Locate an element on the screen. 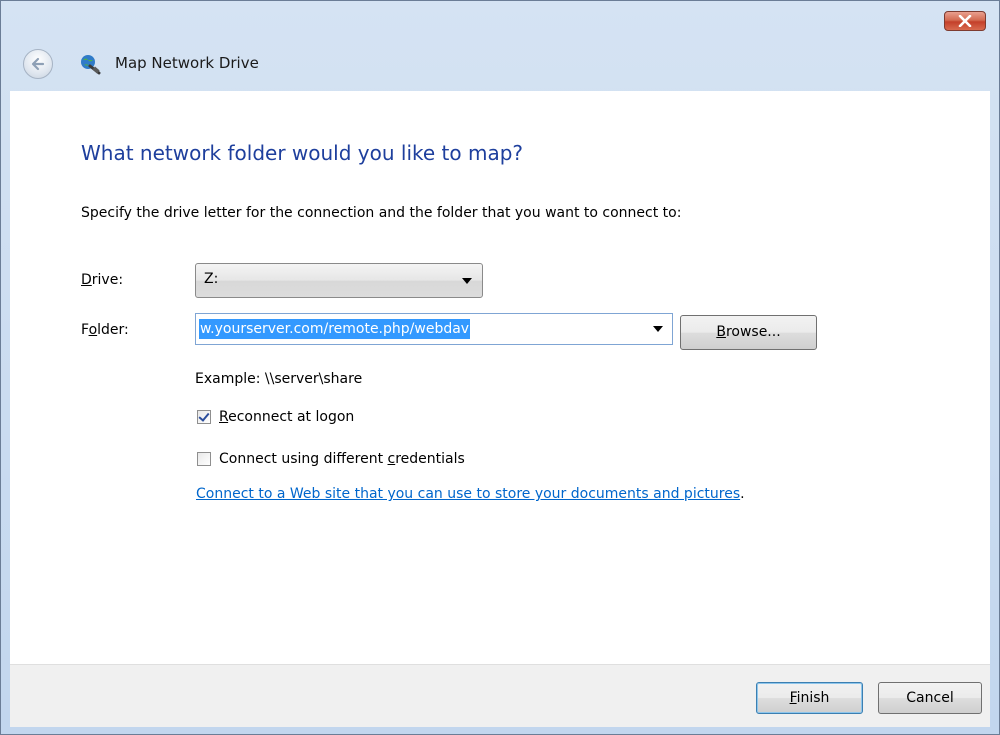  close-button is located at coordinates (965, 21).